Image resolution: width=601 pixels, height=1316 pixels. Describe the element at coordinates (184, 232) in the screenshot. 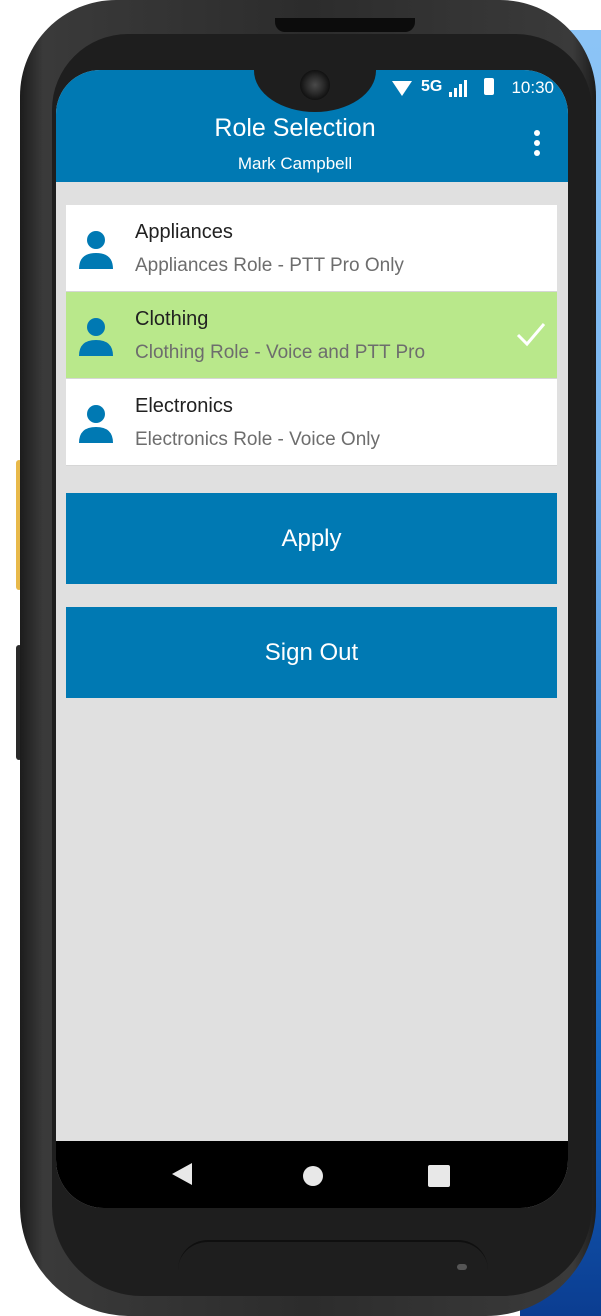

I see `role-name: Appliances` at that location.